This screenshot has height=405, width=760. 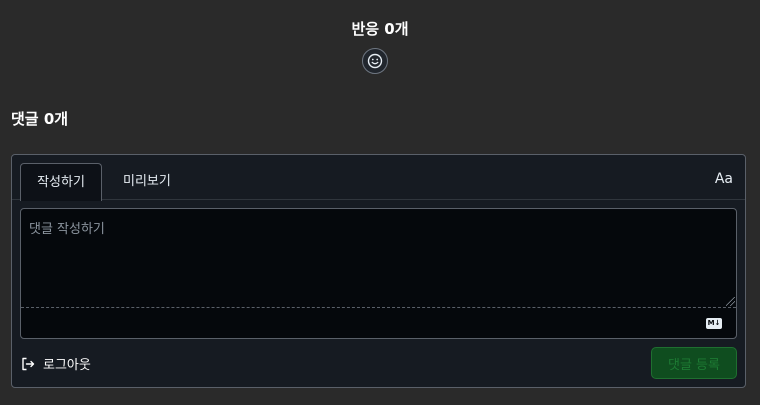 I want to click on tab-write: 작성하기, so click(x=61, y=182).